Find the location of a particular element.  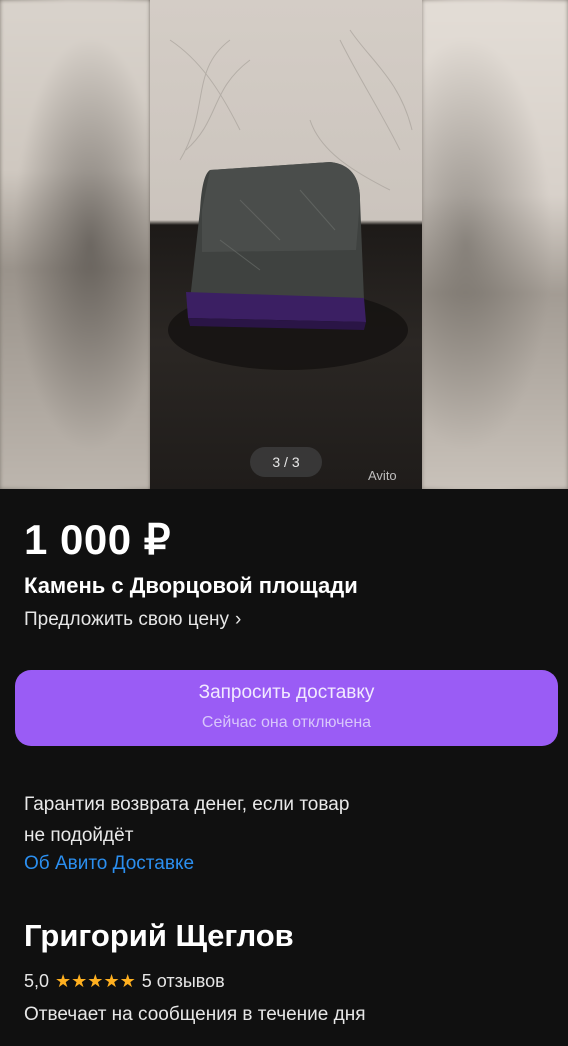

avito-delivery-info-link: Об Авито Доставке is located at coordinates (109, 864).